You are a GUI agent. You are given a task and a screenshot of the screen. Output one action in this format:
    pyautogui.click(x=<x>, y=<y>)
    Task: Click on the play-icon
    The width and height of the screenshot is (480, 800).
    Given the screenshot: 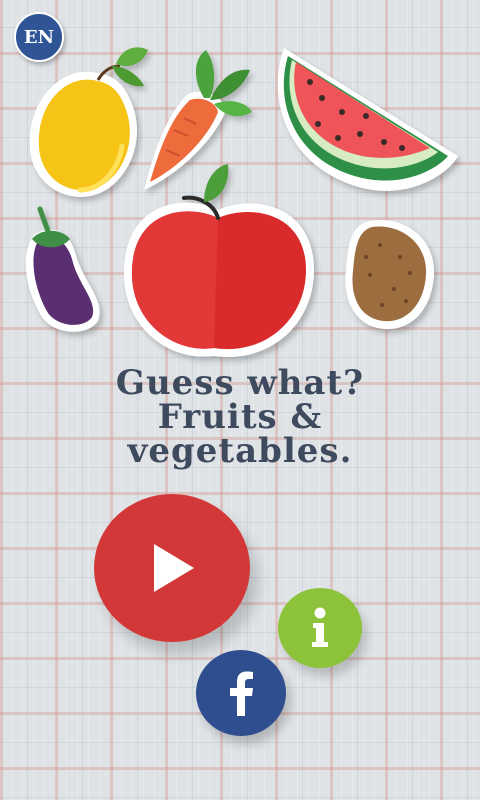 What is the action you would take?
    pyautogui.click(x=174, y=568)
    